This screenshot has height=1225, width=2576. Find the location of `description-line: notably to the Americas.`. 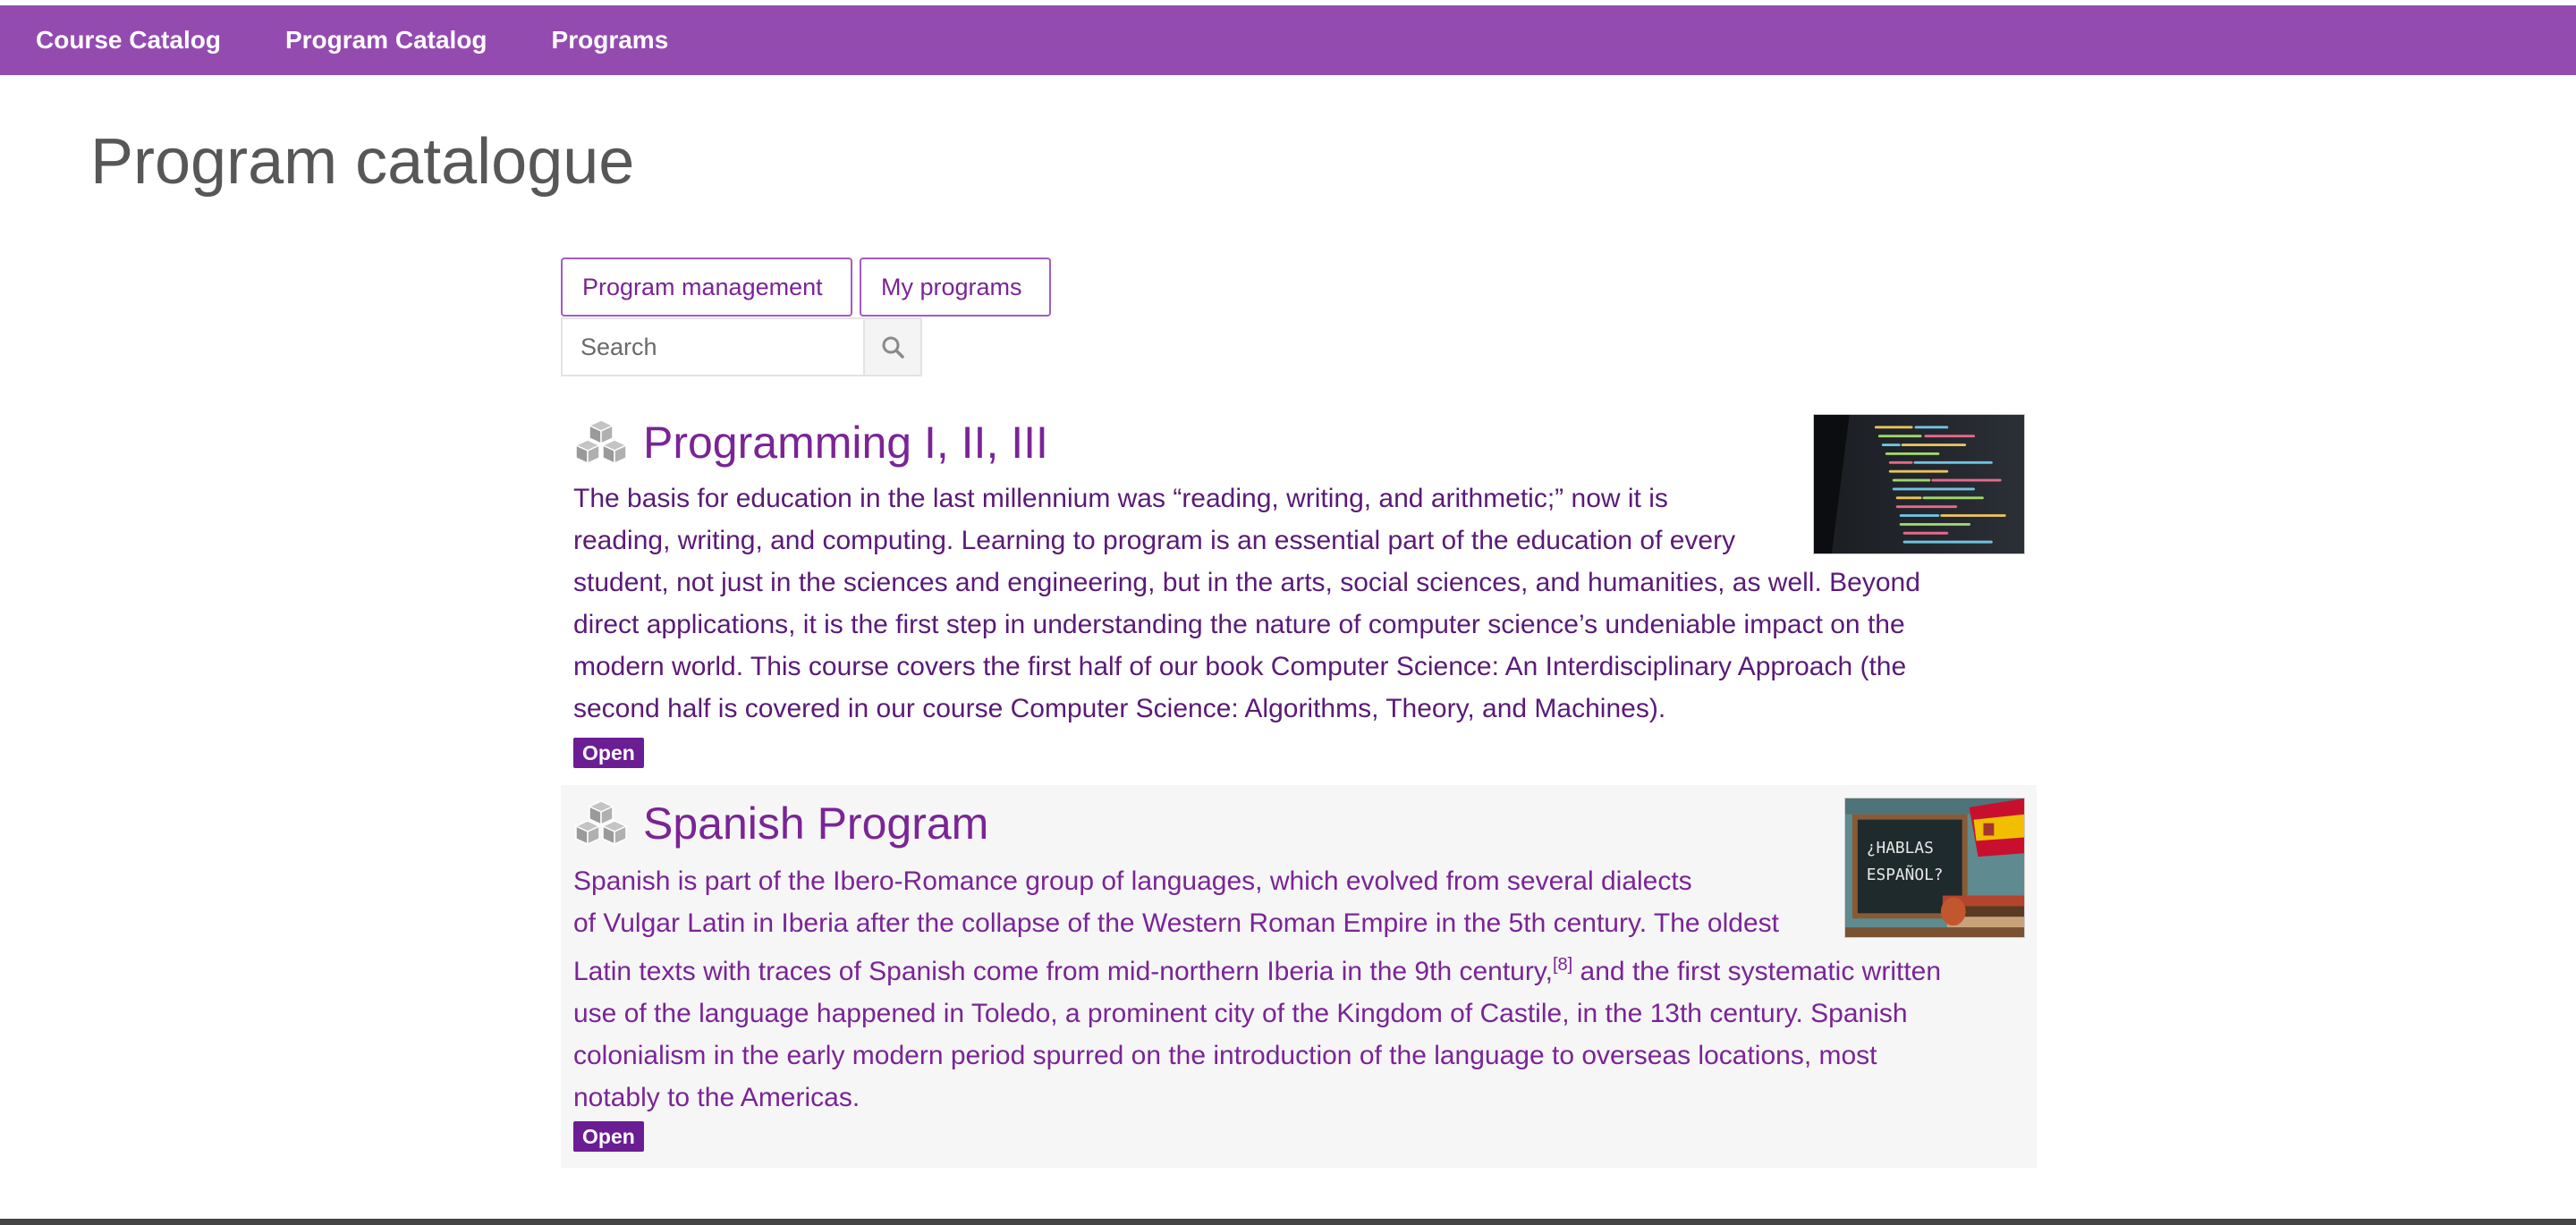

description-line: notably to the Americas. is located at coordinates (716, 1097).